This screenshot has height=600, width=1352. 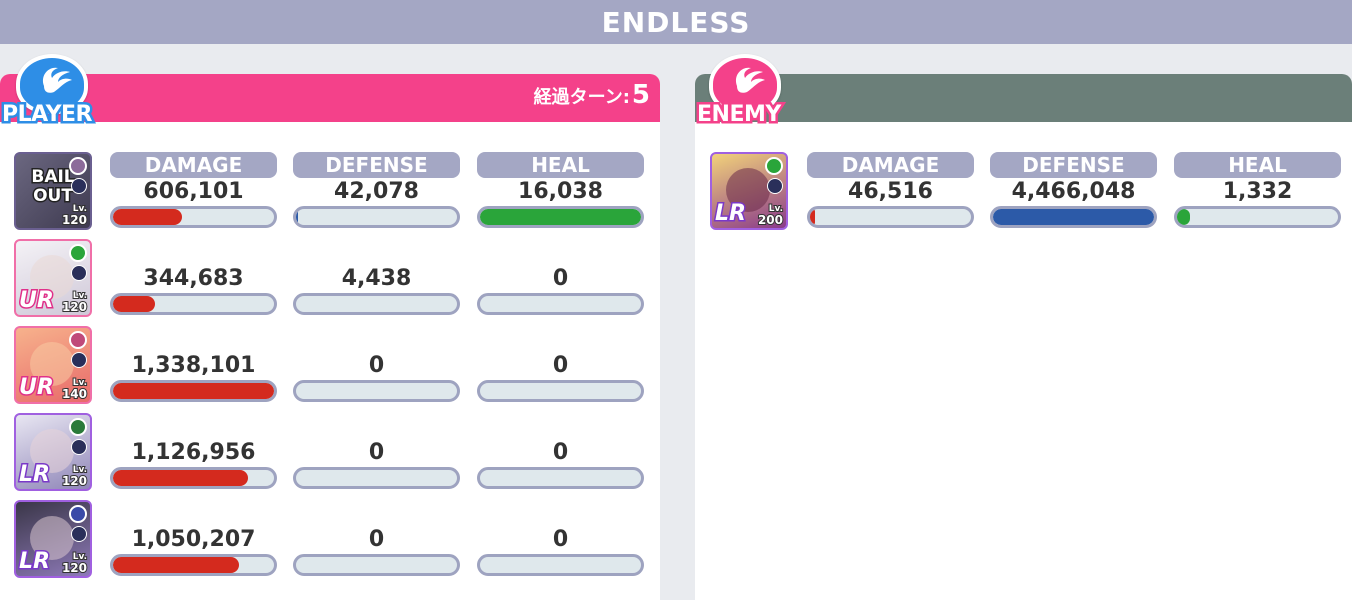 I want to click on damage-value: 1,338,101, so click(x=193, y=365).